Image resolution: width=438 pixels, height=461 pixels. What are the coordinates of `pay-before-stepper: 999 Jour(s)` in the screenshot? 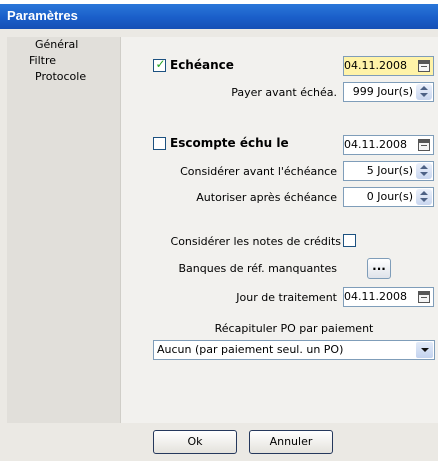 It's located at (388, 92).